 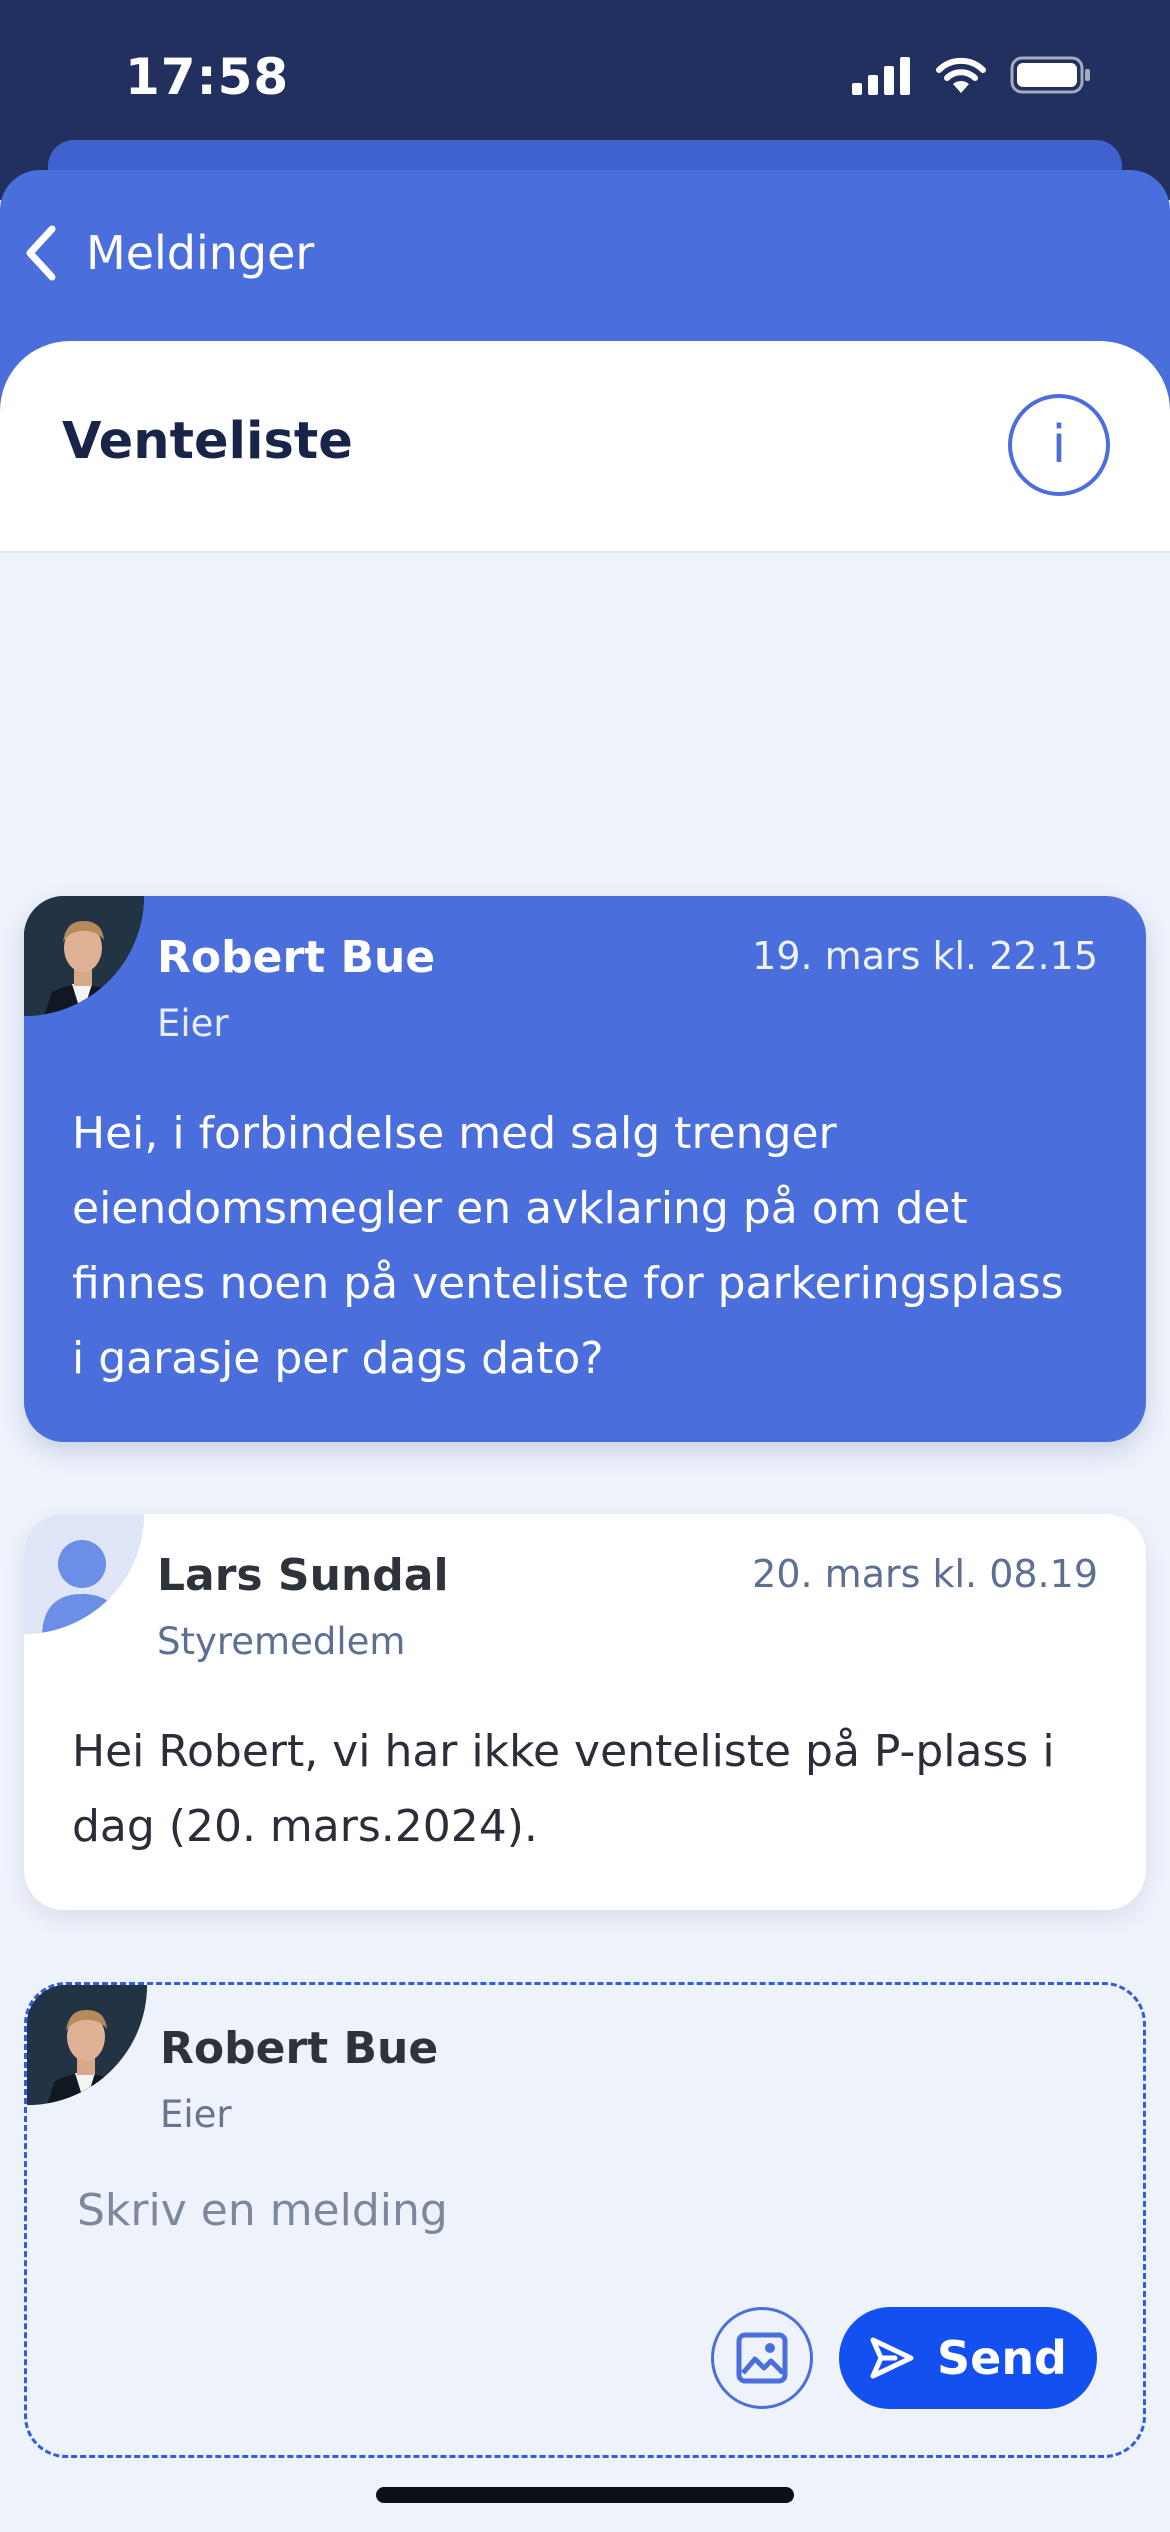 I want to click on message-input, so click(x=577, y=2210).